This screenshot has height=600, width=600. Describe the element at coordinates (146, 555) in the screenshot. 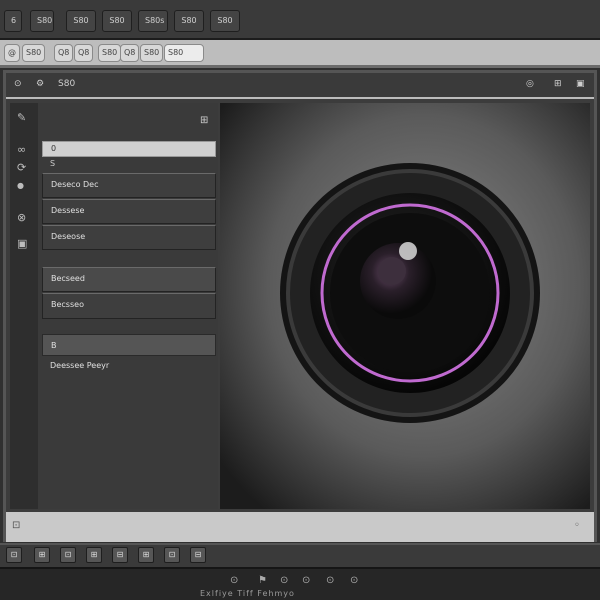

I see `bottom-button-5: ⊞` at that location.